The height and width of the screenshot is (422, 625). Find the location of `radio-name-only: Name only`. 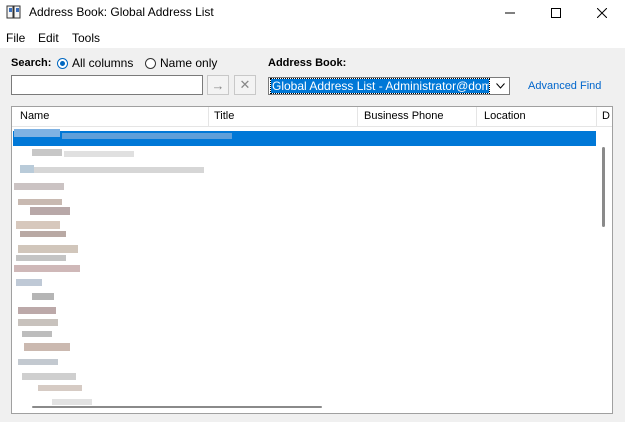

radio-name-only: Name only is located at coordinates (181, 63).